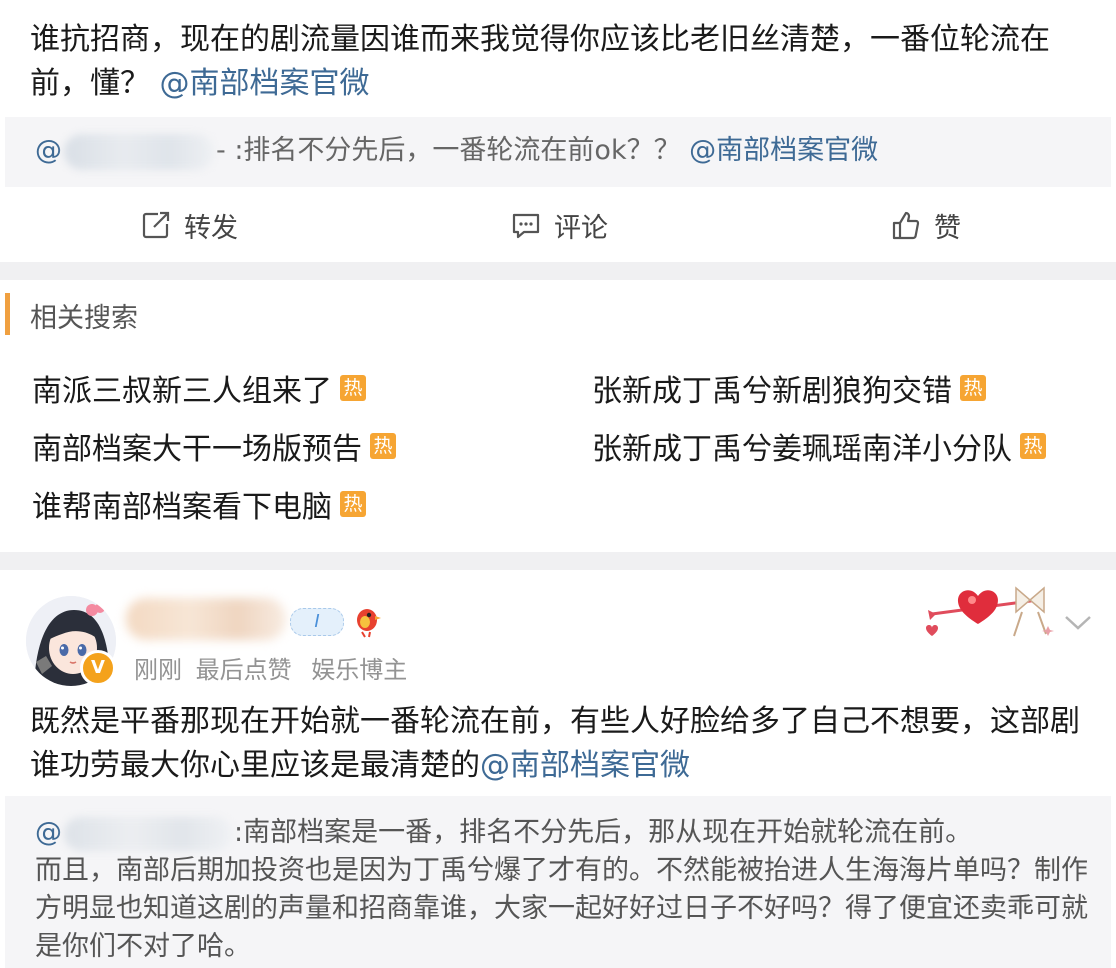  I want to click on repost-button: 转发, so click(189, 225).